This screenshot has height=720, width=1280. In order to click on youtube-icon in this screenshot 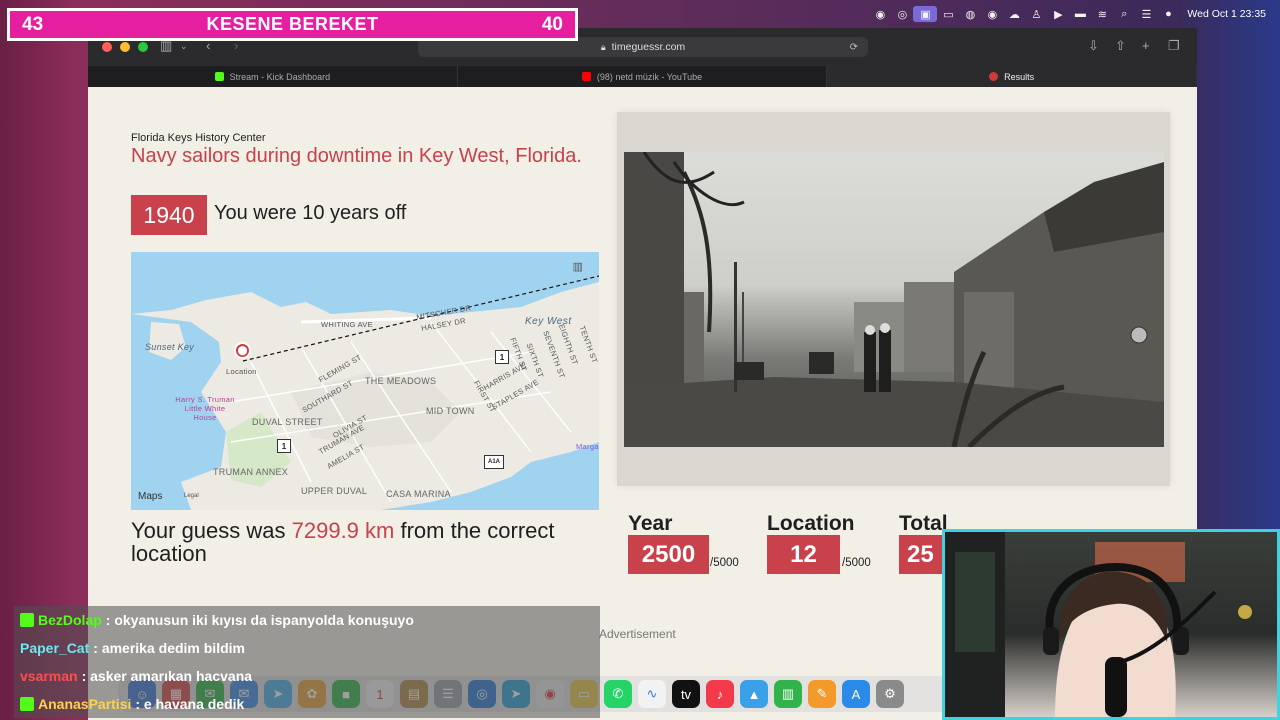, I will do `click(586, 76)`.